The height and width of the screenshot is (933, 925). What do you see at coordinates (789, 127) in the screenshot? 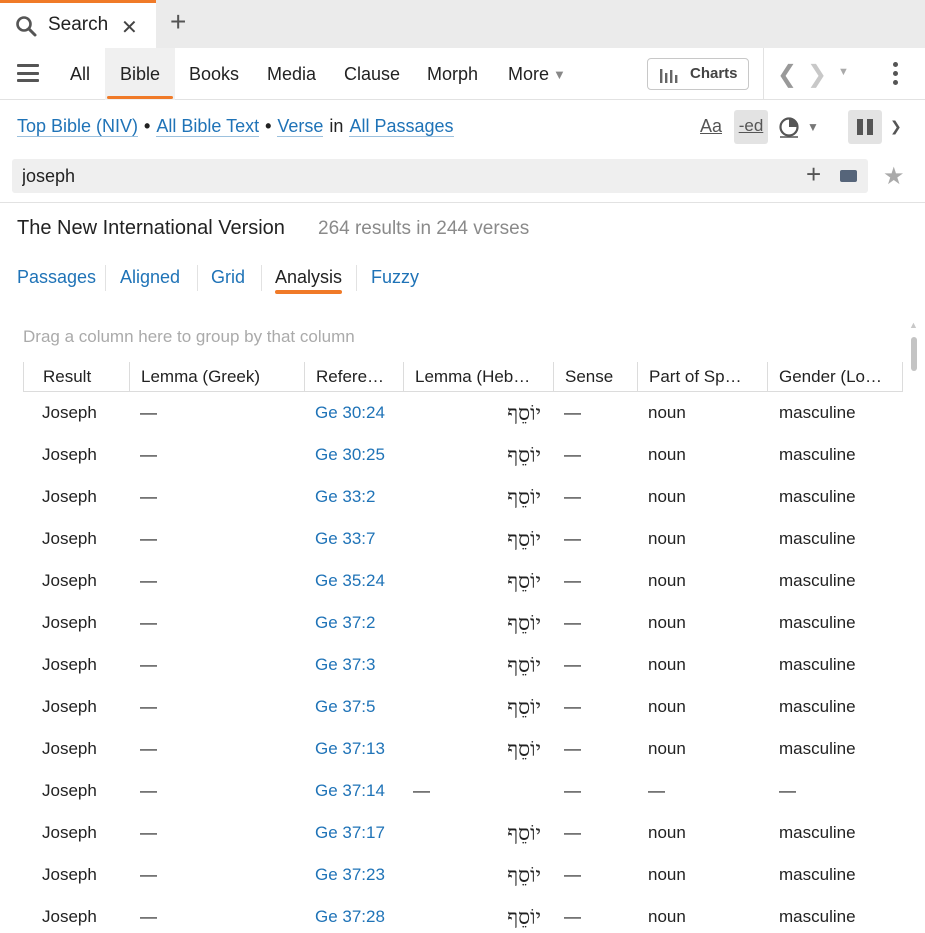
I see `visual-filter-icon` at bounding box center [789, 127].